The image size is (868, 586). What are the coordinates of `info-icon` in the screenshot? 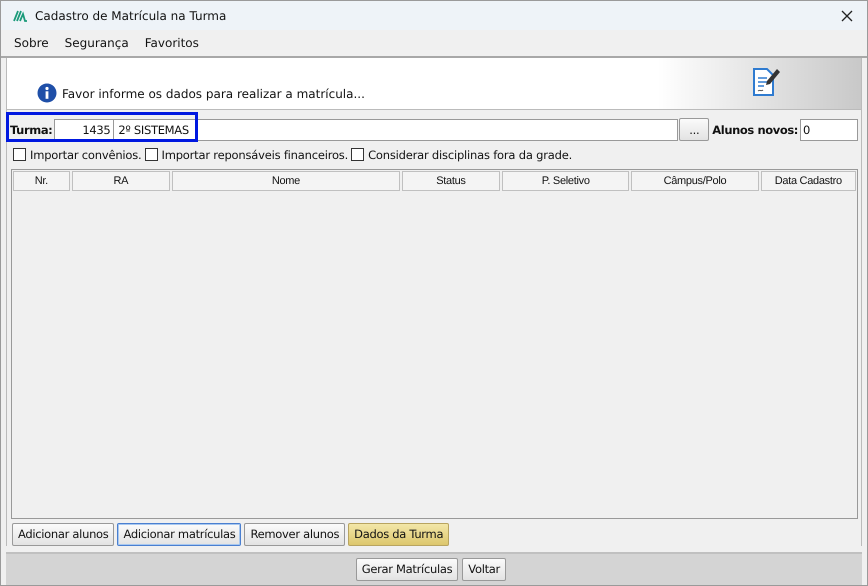 It's located at (47, 92).